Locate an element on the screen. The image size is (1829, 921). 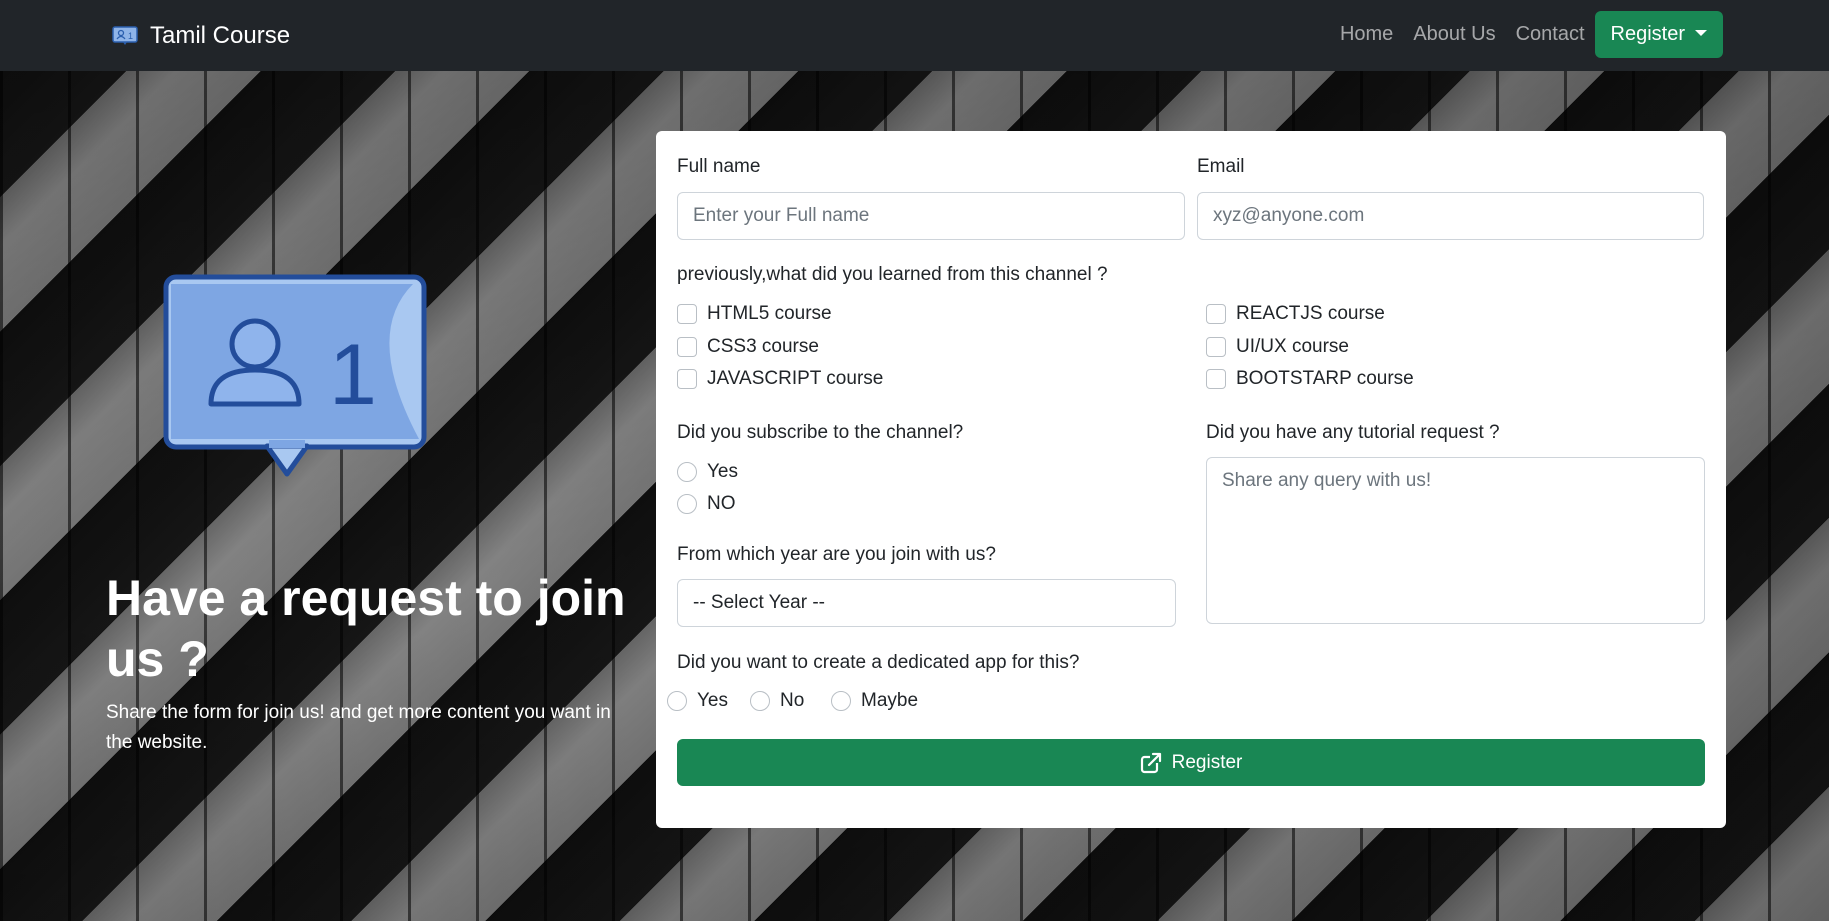
year-question: From which year are you join with us? is located at coordinates (836, 554).